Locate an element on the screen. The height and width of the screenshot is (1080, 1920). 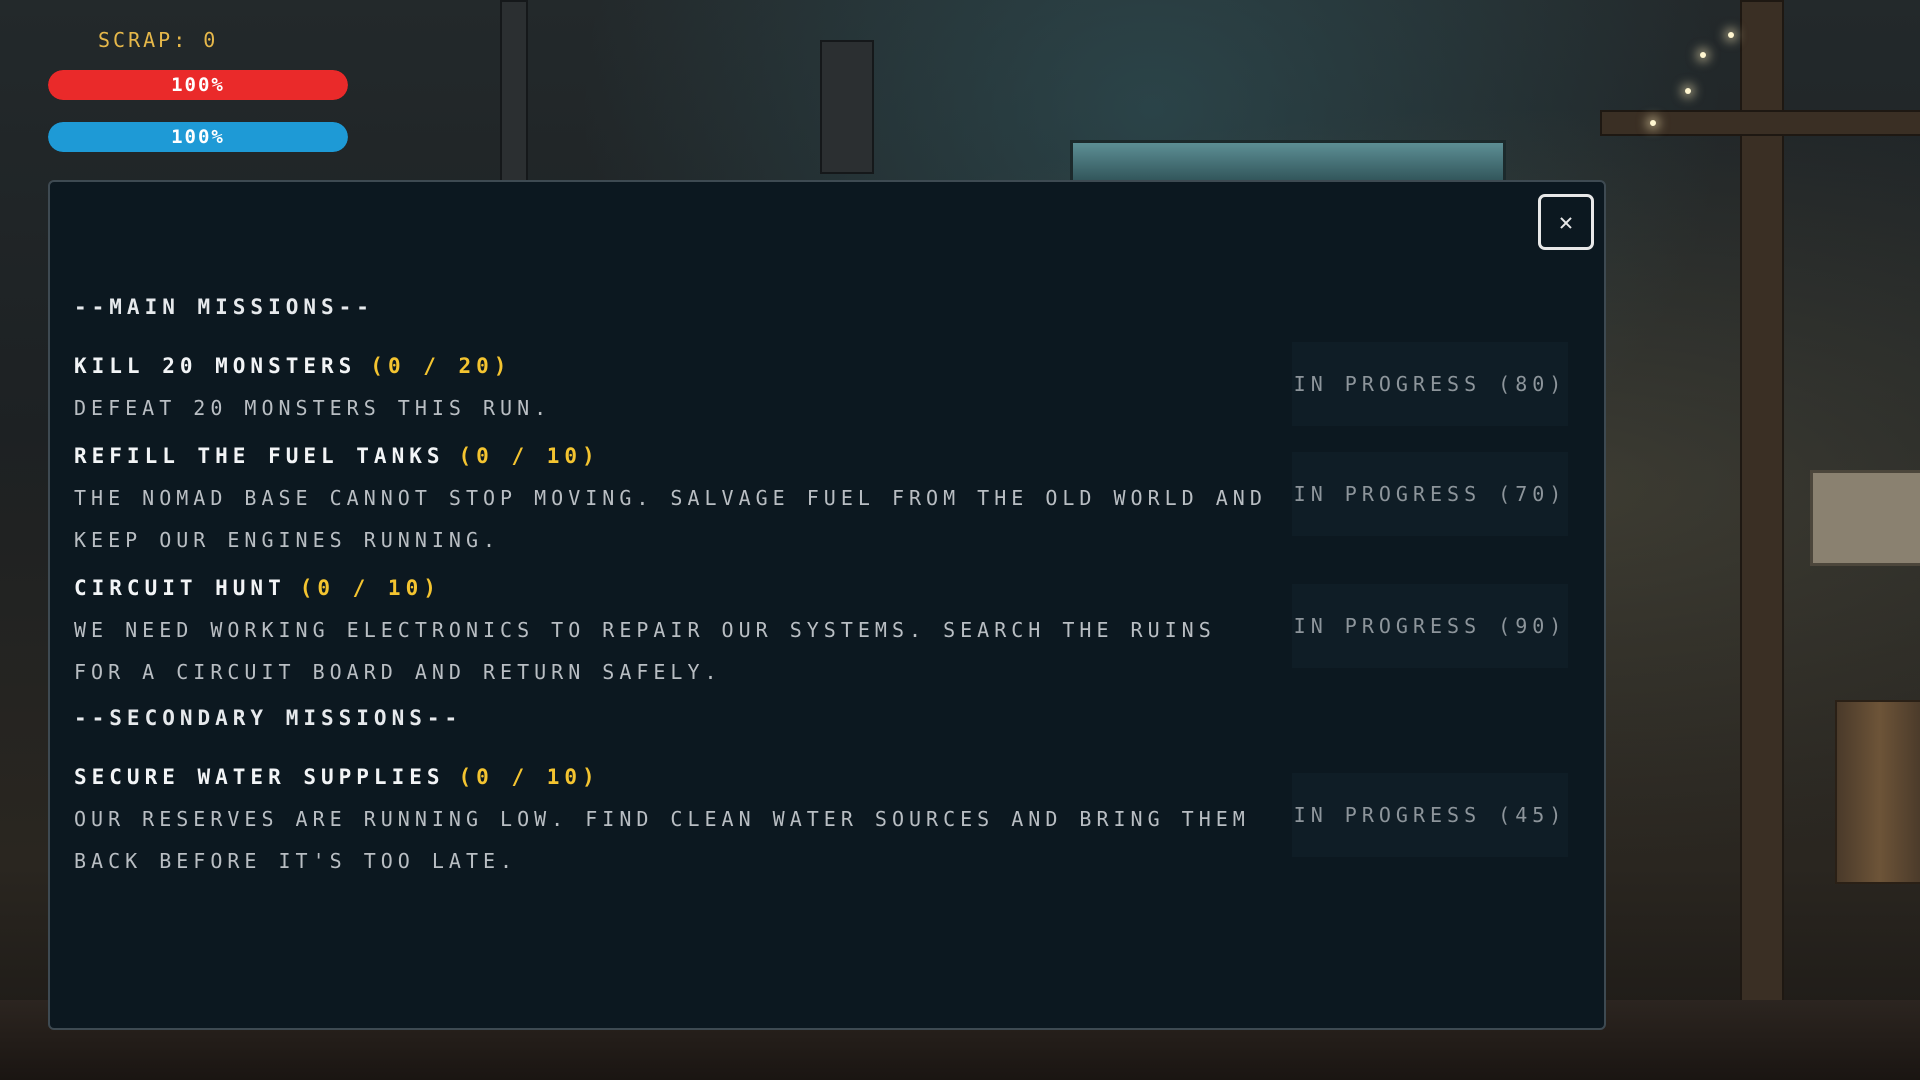
mission-status: IN PROGRESS (70) is located at coordinates (1430, 494).